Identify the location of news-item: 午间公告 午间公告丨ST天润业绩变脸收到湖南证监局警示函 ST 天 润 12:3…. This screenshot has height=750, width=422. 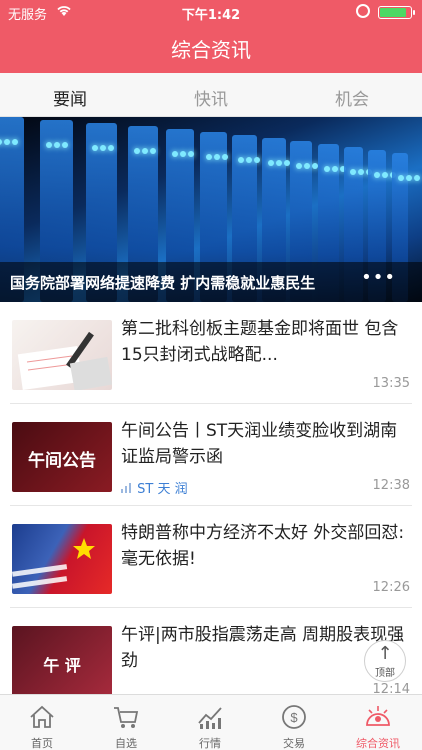
(211, 455).